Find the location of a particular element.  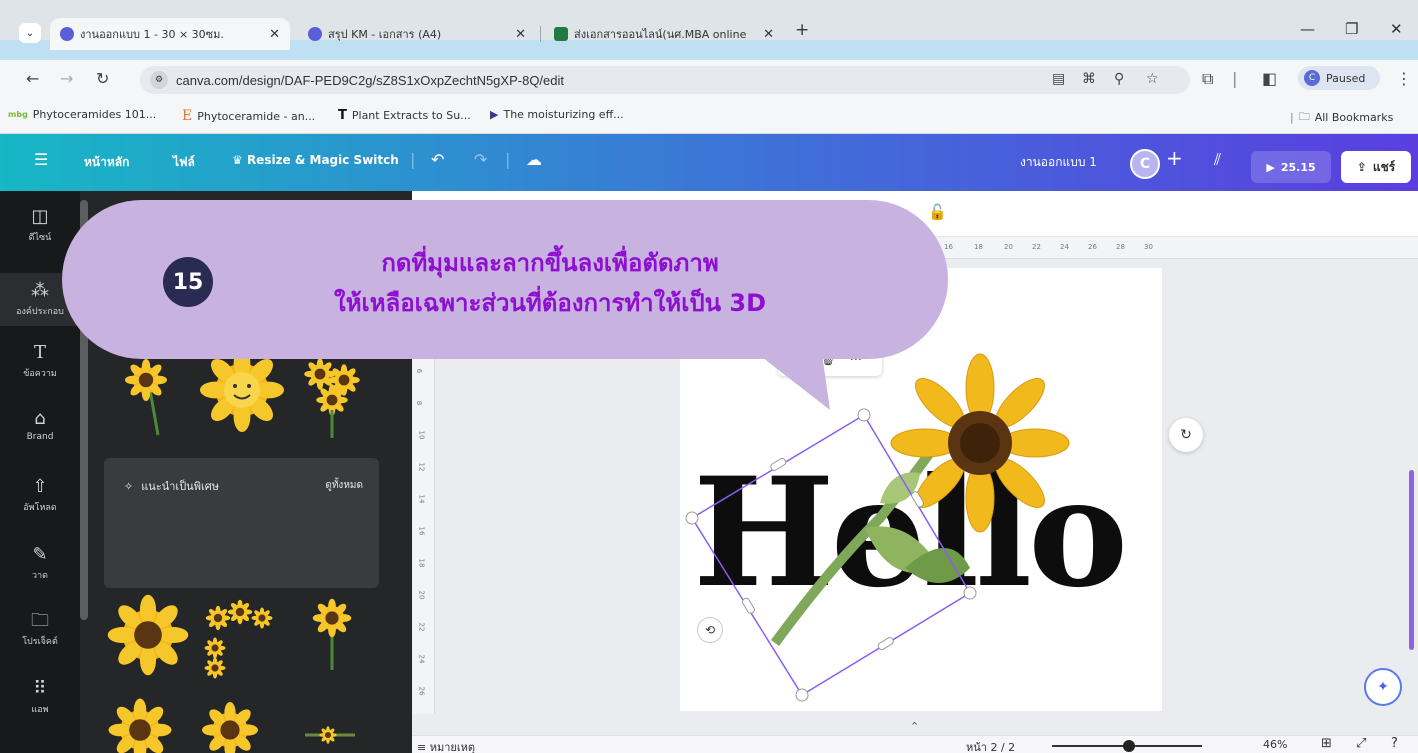

bookmark-star-icon: ☆ is located at coordinates (1152, 79).